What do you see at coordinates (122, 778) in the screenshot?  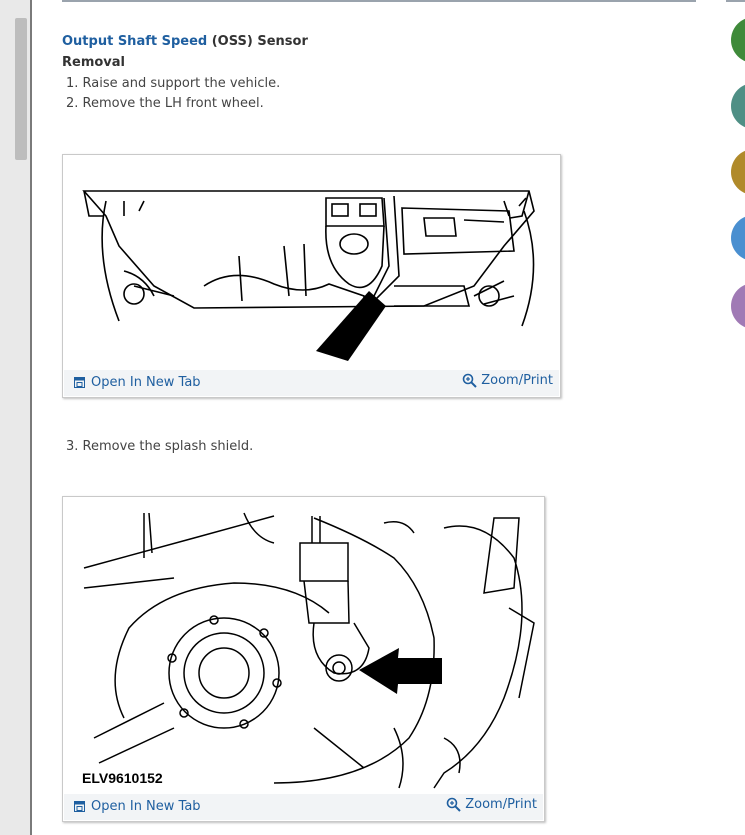 I see `figure-code: ELV9610152` at bounding box center [122, 778].